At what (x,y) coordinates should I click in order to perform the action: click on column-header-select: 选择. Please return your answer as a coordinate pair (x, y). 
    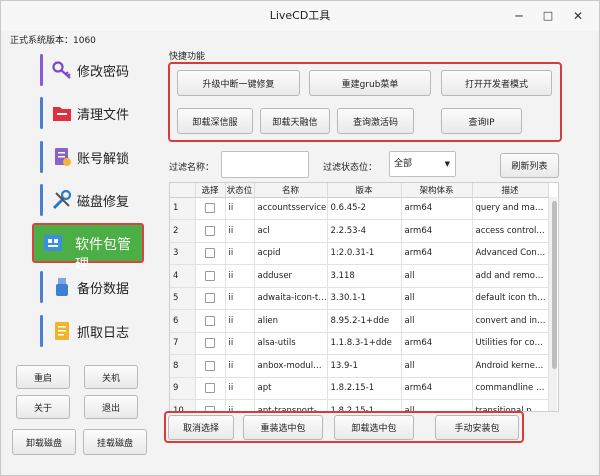
    Looking at the image, I should click on (210, 190).